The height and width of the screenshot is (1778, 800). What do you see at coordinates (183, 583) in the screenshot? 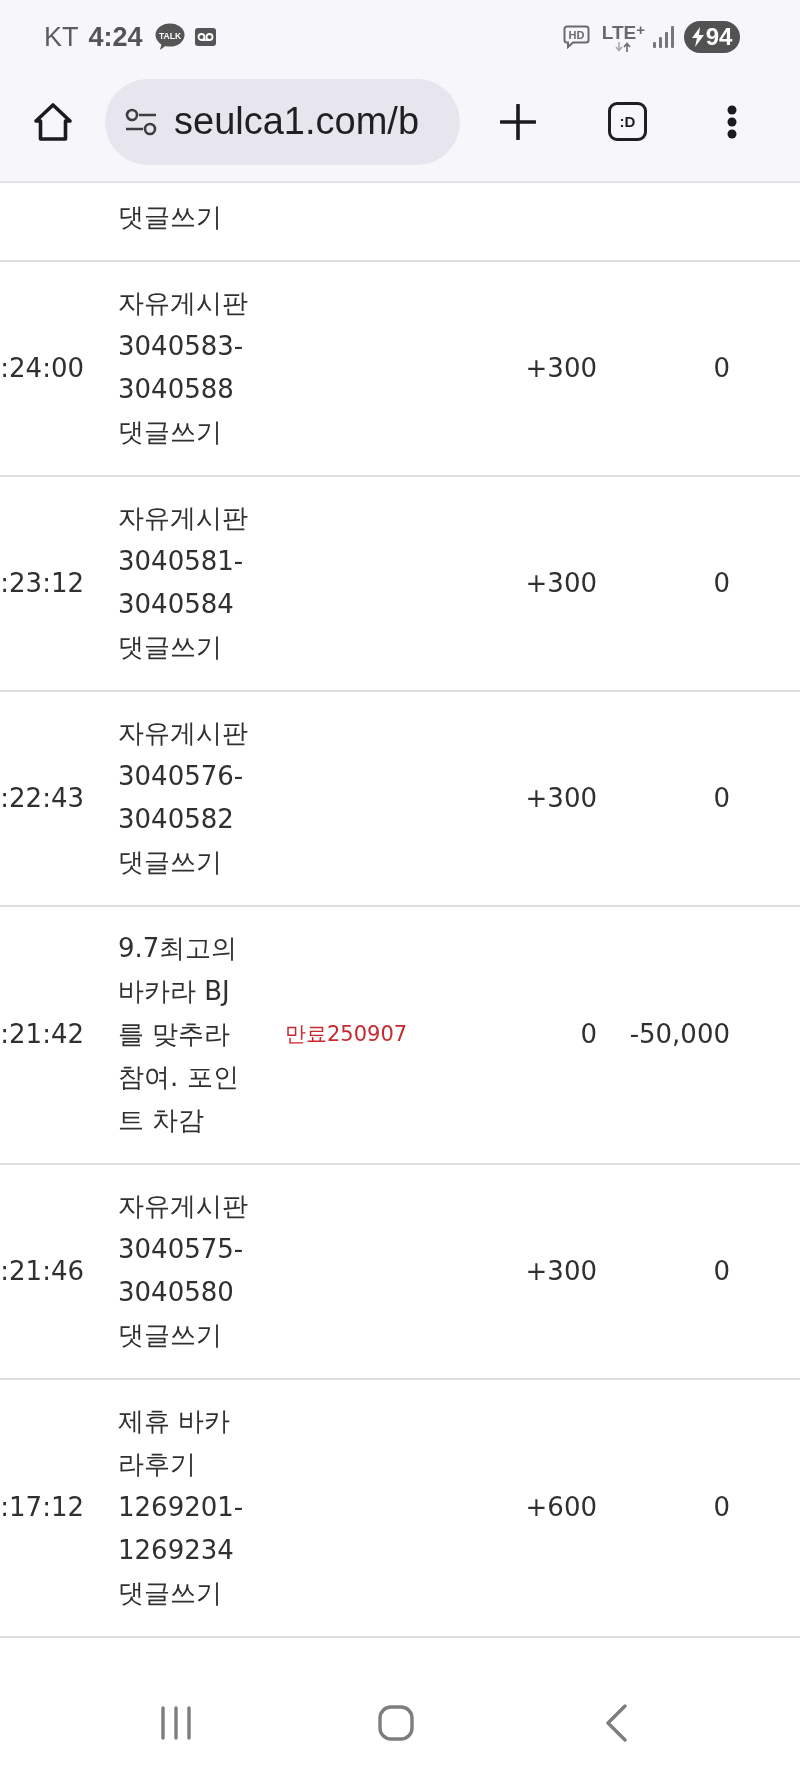
I see `description-cell-text: 자유게시판 3040581- 3040584 댓글쓰기` at bounding box center [183, 583].